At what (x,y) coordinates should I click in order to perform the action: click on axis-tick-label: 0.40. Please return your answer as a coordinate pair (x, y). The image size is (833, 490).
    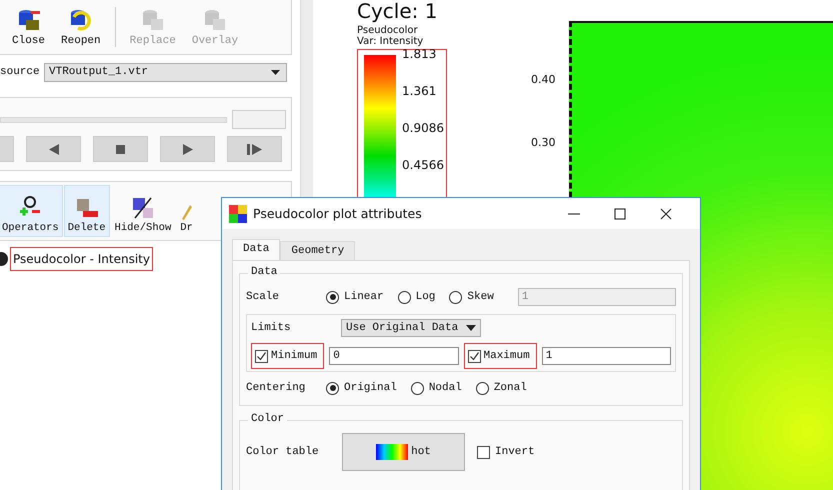
    Looking at the image, I should click on (543, 79).